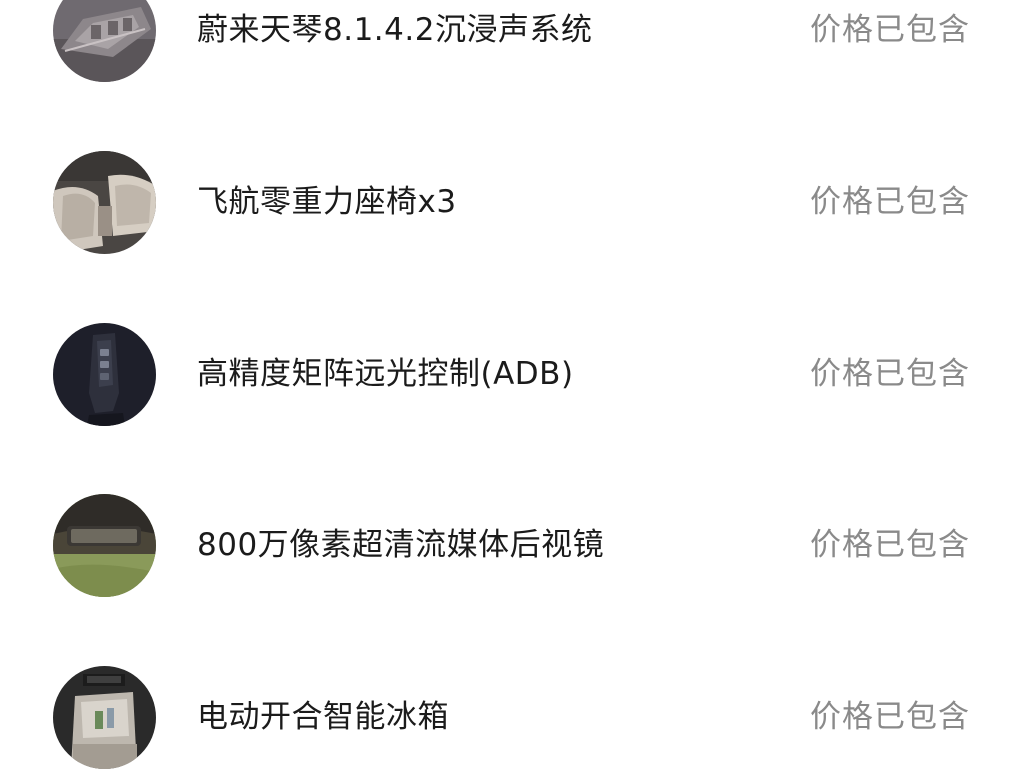  What do you see at coordinates (104, 374) in the screenshot?
I see `headlight-control-icon` at bounding box center [104, 374].